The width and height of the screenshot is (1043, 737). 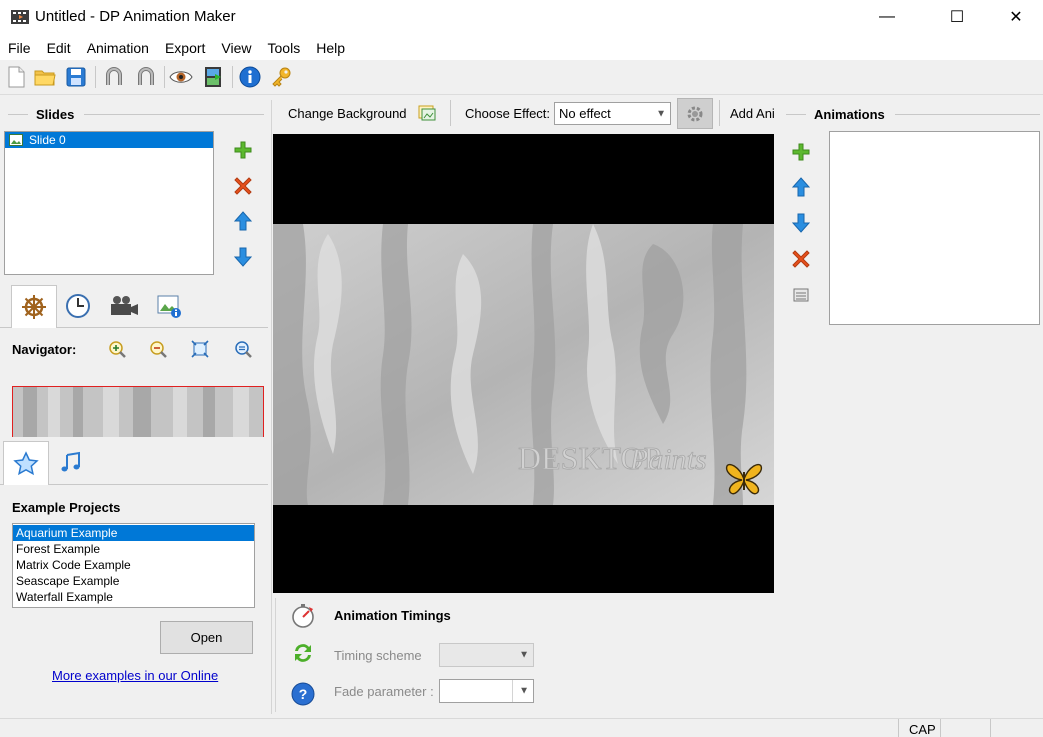 What do you see at coordinates (16, 77) in the screenshot?
I see `new-file-icon` at bounding box center [16, 77].